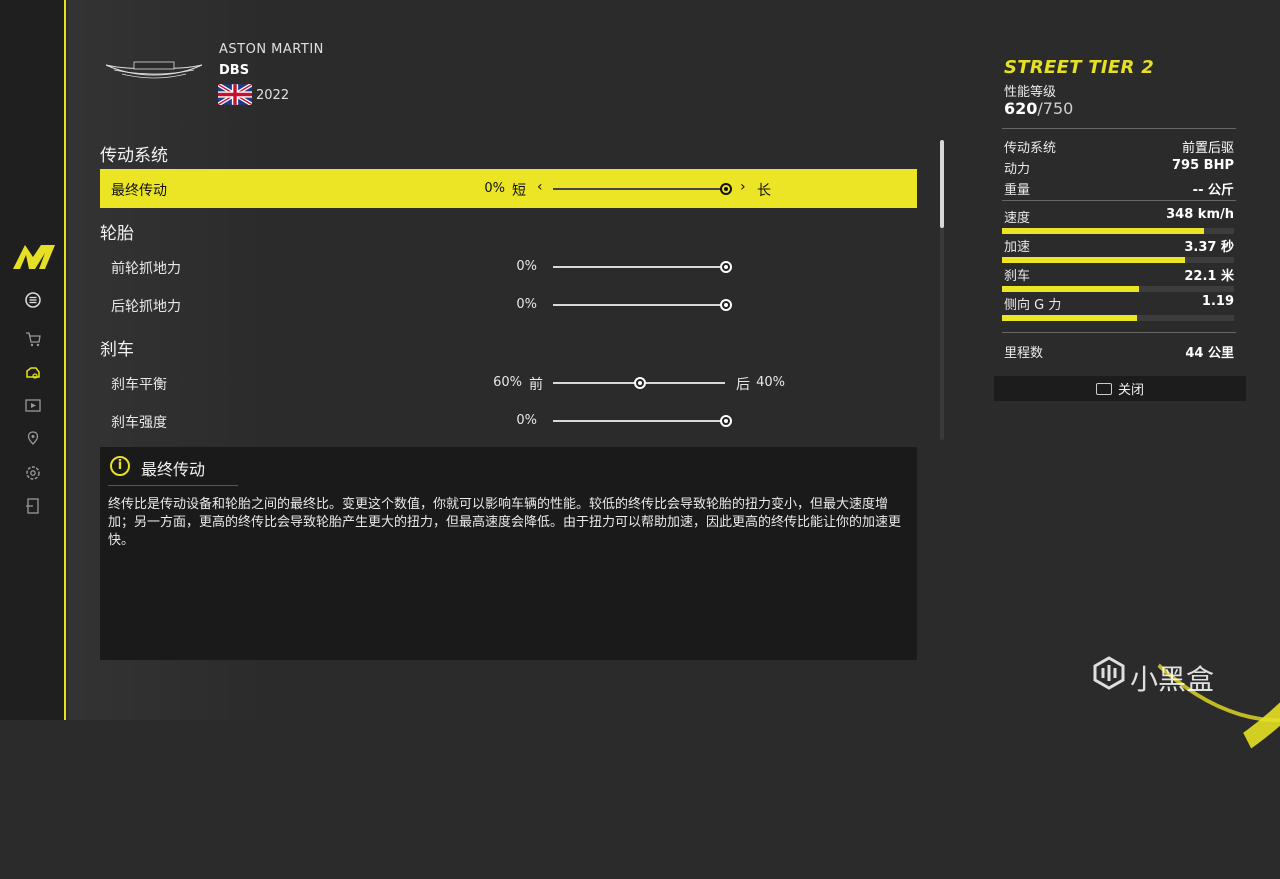 The width and height of the screenshot is (1280, 879). I want to click on chevron-left-icon: ‹, so click(540, 187).